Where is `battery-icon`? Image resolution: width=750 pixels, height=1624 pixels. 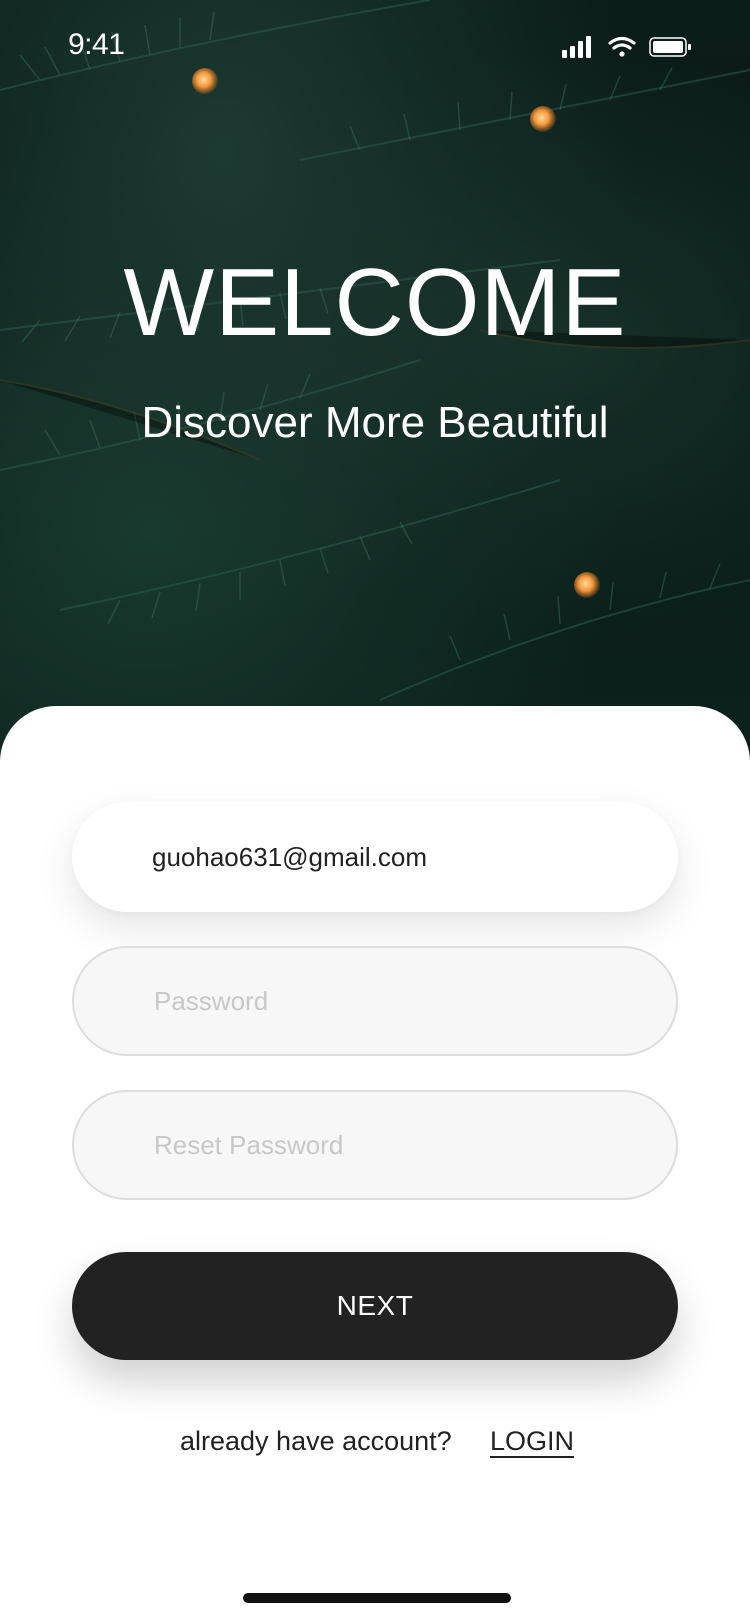 battery-icon is located at coordinates (670, 47).